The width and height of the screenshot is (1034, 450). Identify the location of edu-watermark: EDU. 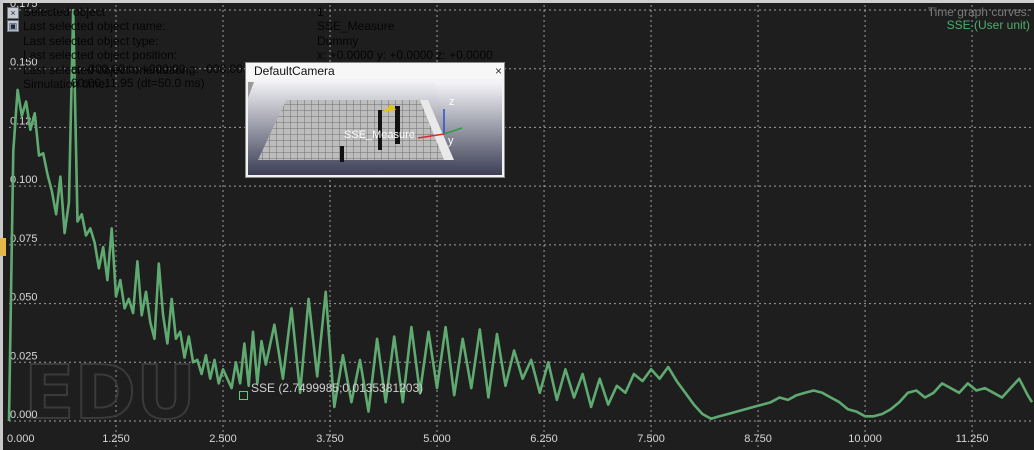
(110, 393).